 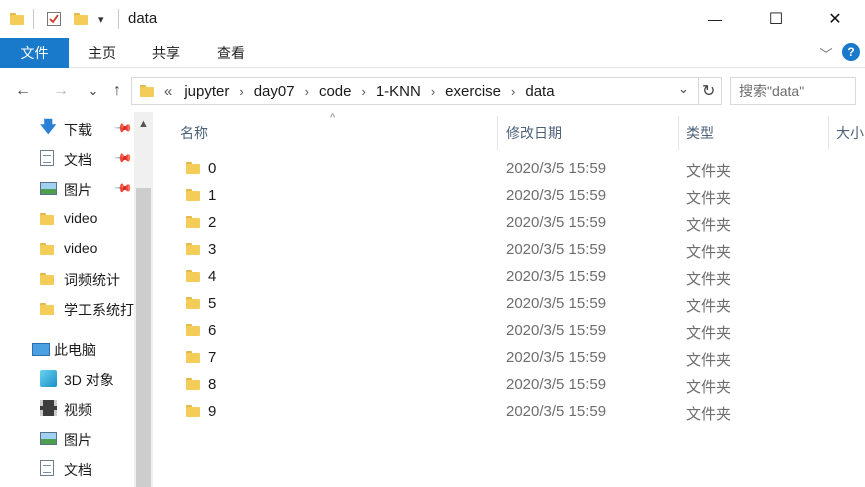 What do you see at coordinates (34, 53) in the screenshot?
I see `tab-file: 文件` at bounding box center [34, 53].